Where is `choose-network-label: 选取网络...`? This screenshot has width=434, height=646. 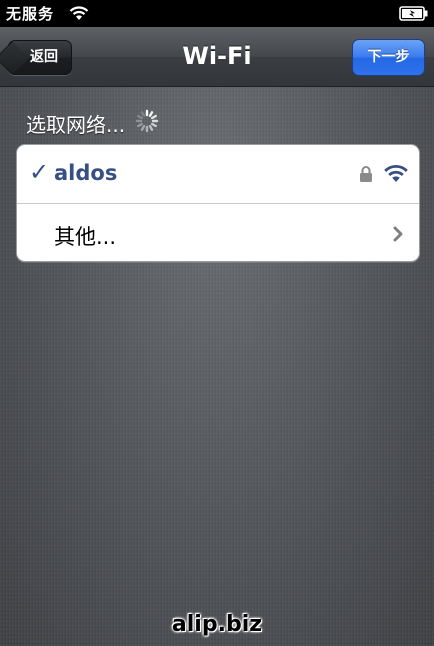 choose-network-label: 选取网络... is located at coordinates (76, 124).